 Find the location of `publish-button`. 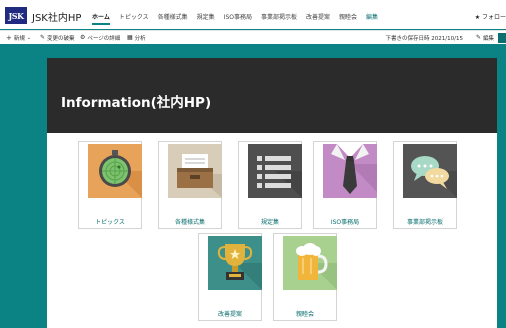

publish-button is located at coordinates (502, 38).